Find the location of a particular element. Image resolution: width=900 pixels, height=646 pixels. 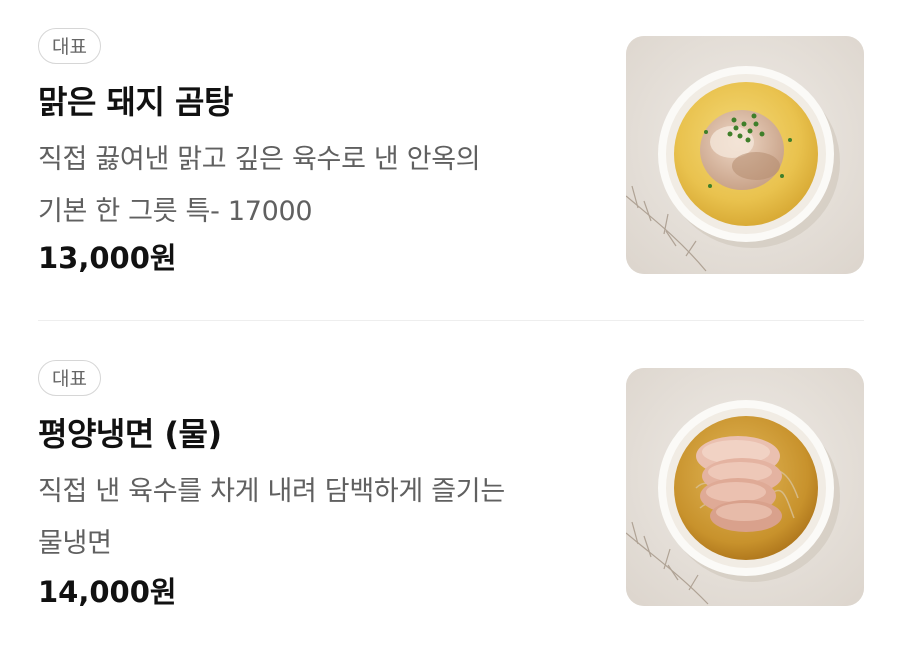

description-line: 직접 낸 육수를 차게 내려 담백하게 즐기는 is located at coordinates (271, 491).